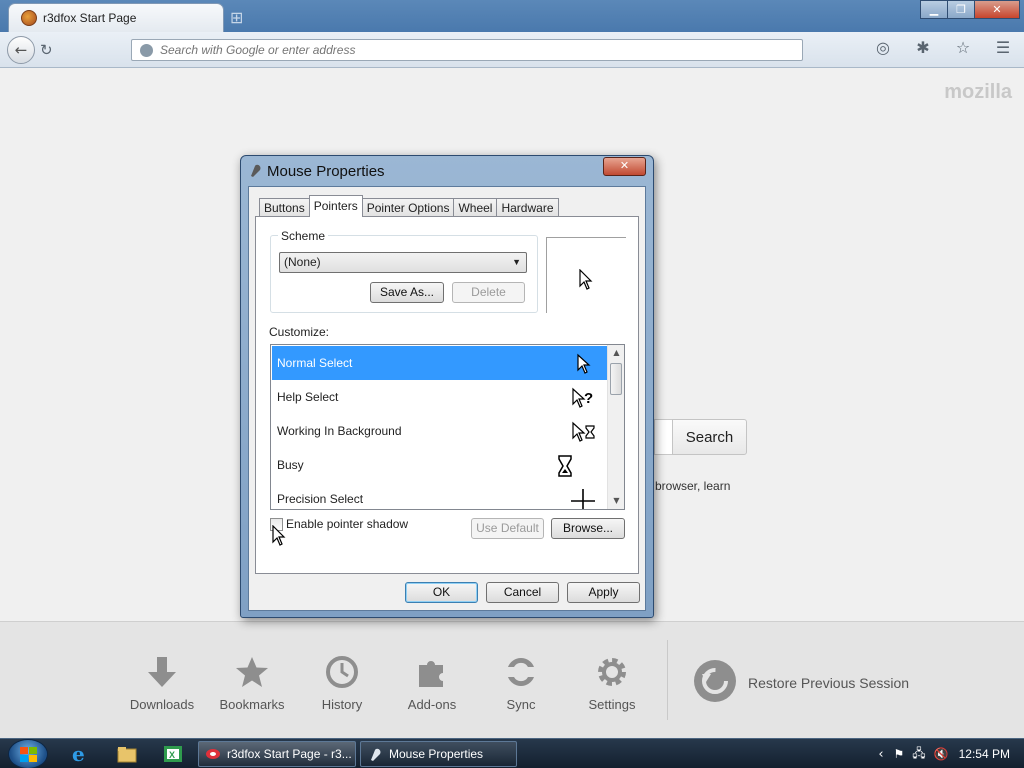  Describe the element at coordinates (162, 704) in the screenshot. I see `launcher-label: Downloads` at that location.